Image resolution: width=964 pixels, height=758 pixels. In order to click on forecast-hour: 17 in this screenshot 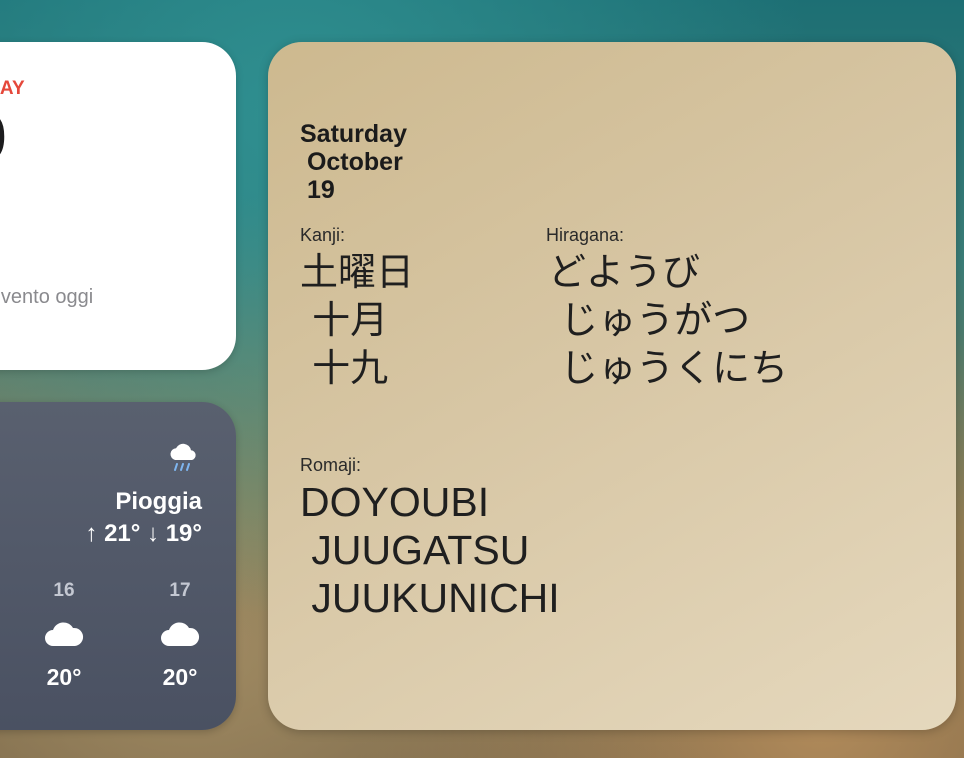, I will do `click(180, 590)`.